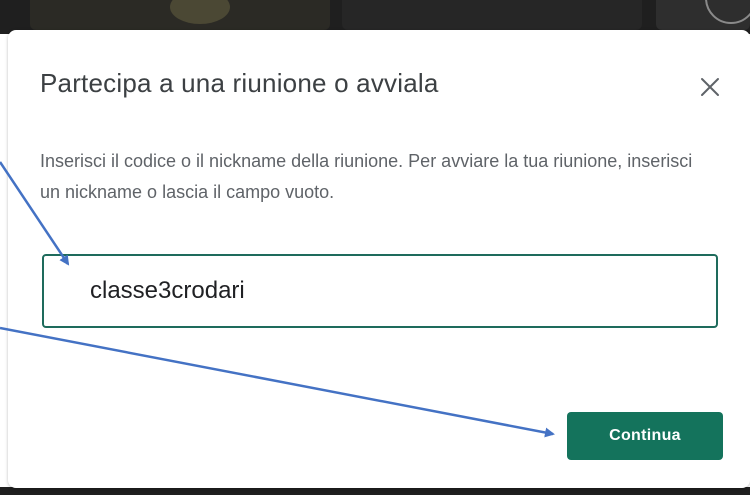 Image resolution: width=750 pixels, height=495 pixels. I want to click on video-strip, so click(375, 17).